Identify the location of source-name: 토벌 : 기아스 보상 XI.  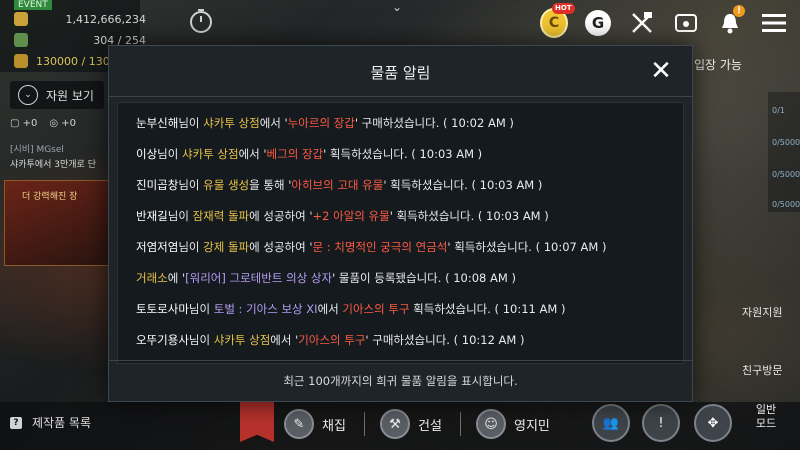
(265, 309).